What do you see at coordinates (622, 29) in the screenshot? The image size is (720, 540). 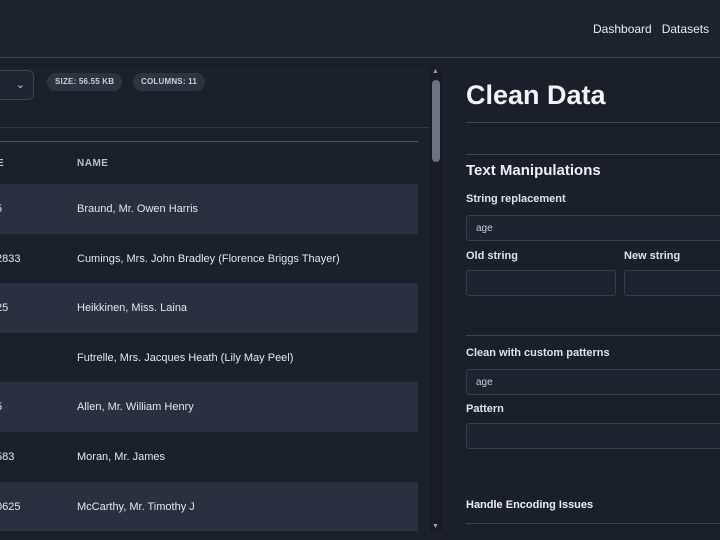 I see `nav-dashboard-link: Dashboard` at bounding box center [622, 29].